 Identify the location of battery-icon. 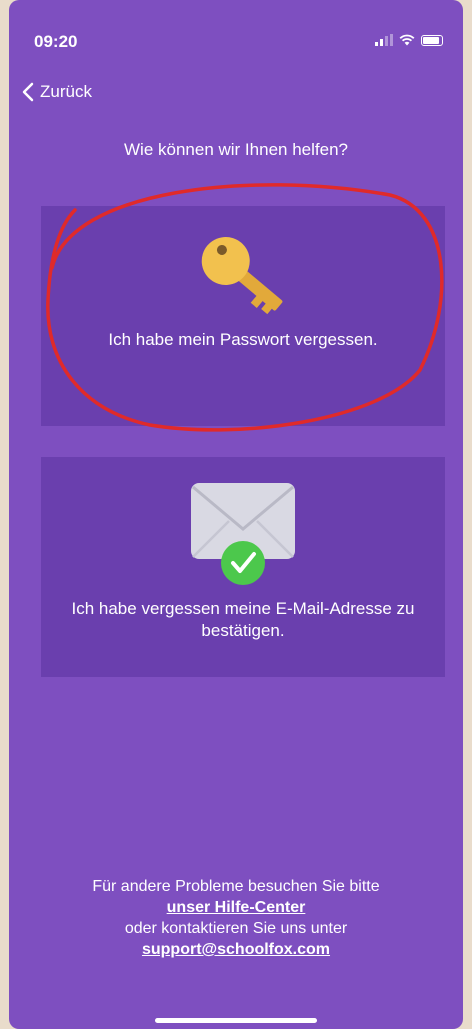
(432, 40).